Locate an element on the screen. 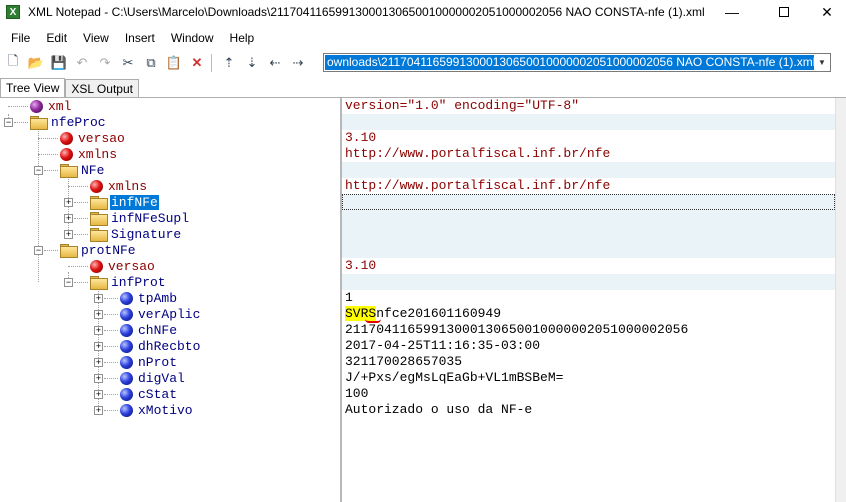  minimize-button: — is located at coordinates (732, 12).